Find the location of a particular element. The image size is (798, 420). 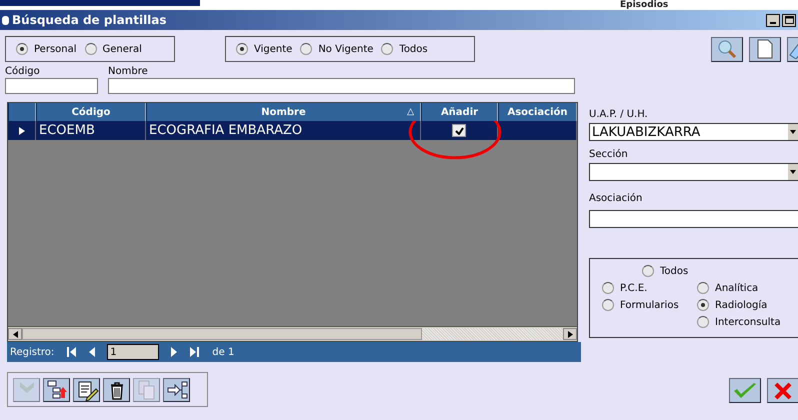

radio-label: General is located at coordinates (122, 49).